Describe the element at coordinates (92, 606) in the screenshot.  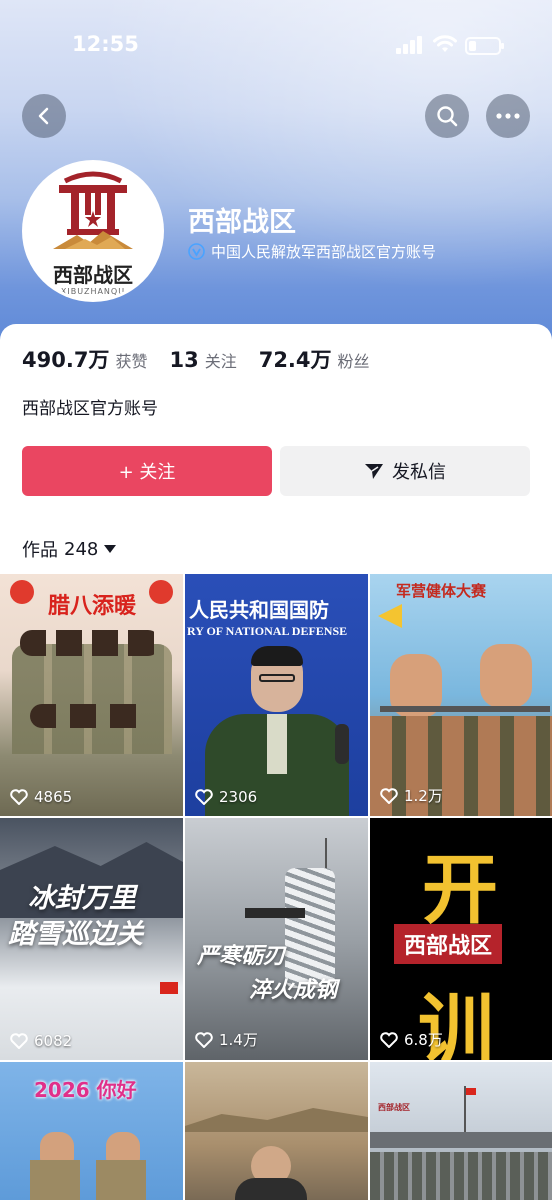
I see `video-caption: 腊八添暖` at that location.